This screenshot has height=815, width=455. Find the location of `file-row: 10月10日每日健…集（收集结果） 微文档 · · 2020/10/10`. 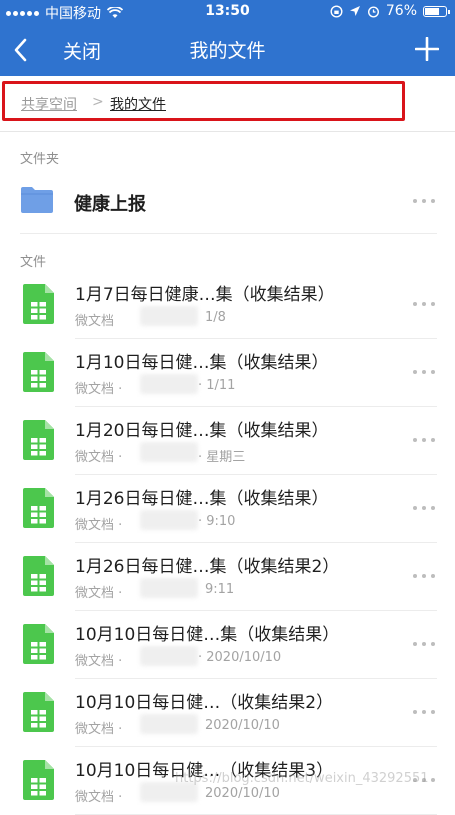

file-row: 10月10日每日健…集（收集结果） 微文档 · · 2020/10/10 is located at coordinates (227, 645).